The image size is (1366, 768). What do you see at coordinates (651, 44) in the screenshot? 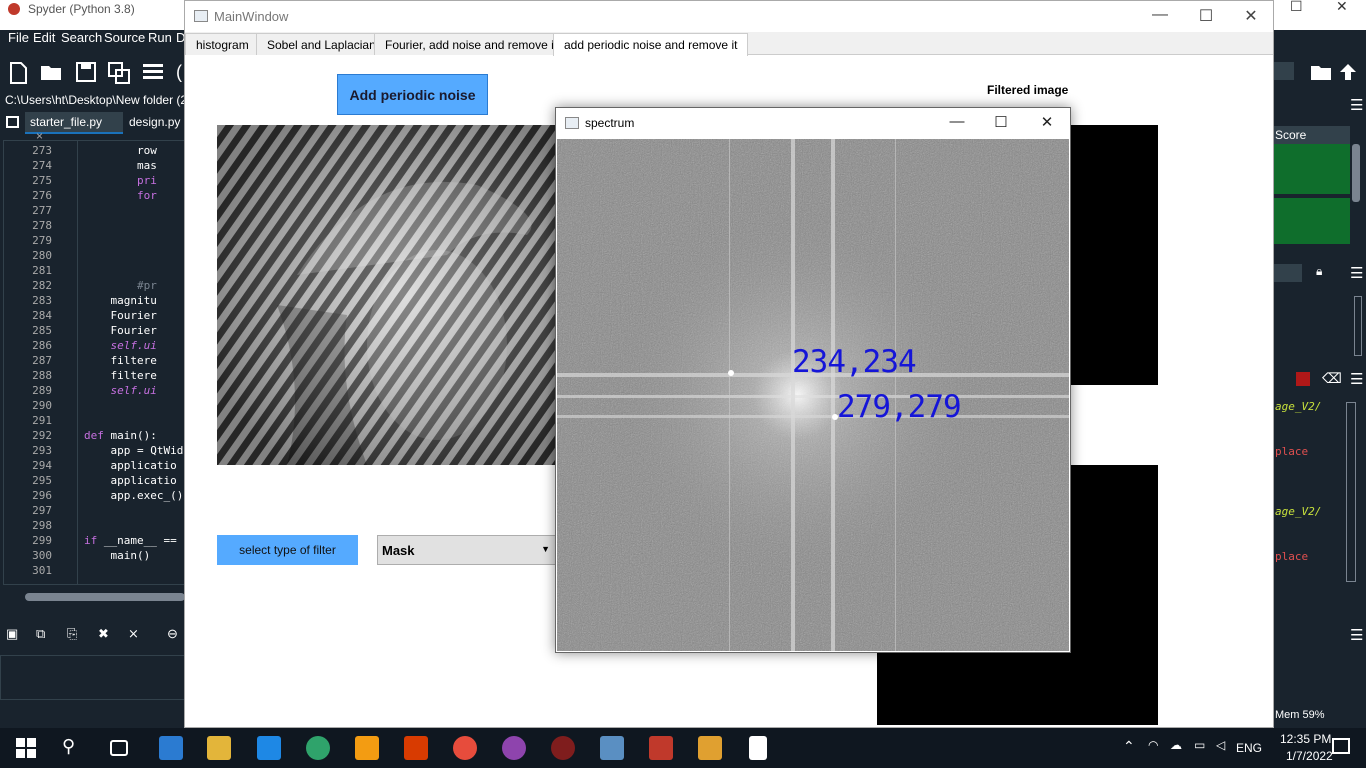
I see `tab-periodic-noise: add periodic noise and remove it` at bounding box center [651, 44].